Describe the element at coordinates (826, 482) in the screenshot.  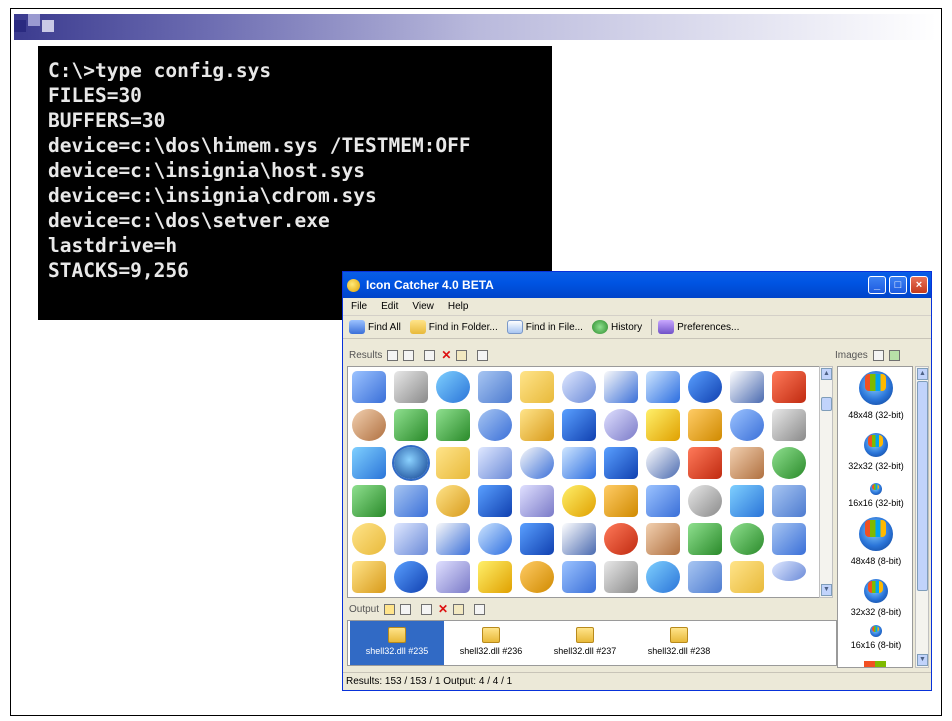
I see `results-scrollbar: ▲ ▼` at that location.